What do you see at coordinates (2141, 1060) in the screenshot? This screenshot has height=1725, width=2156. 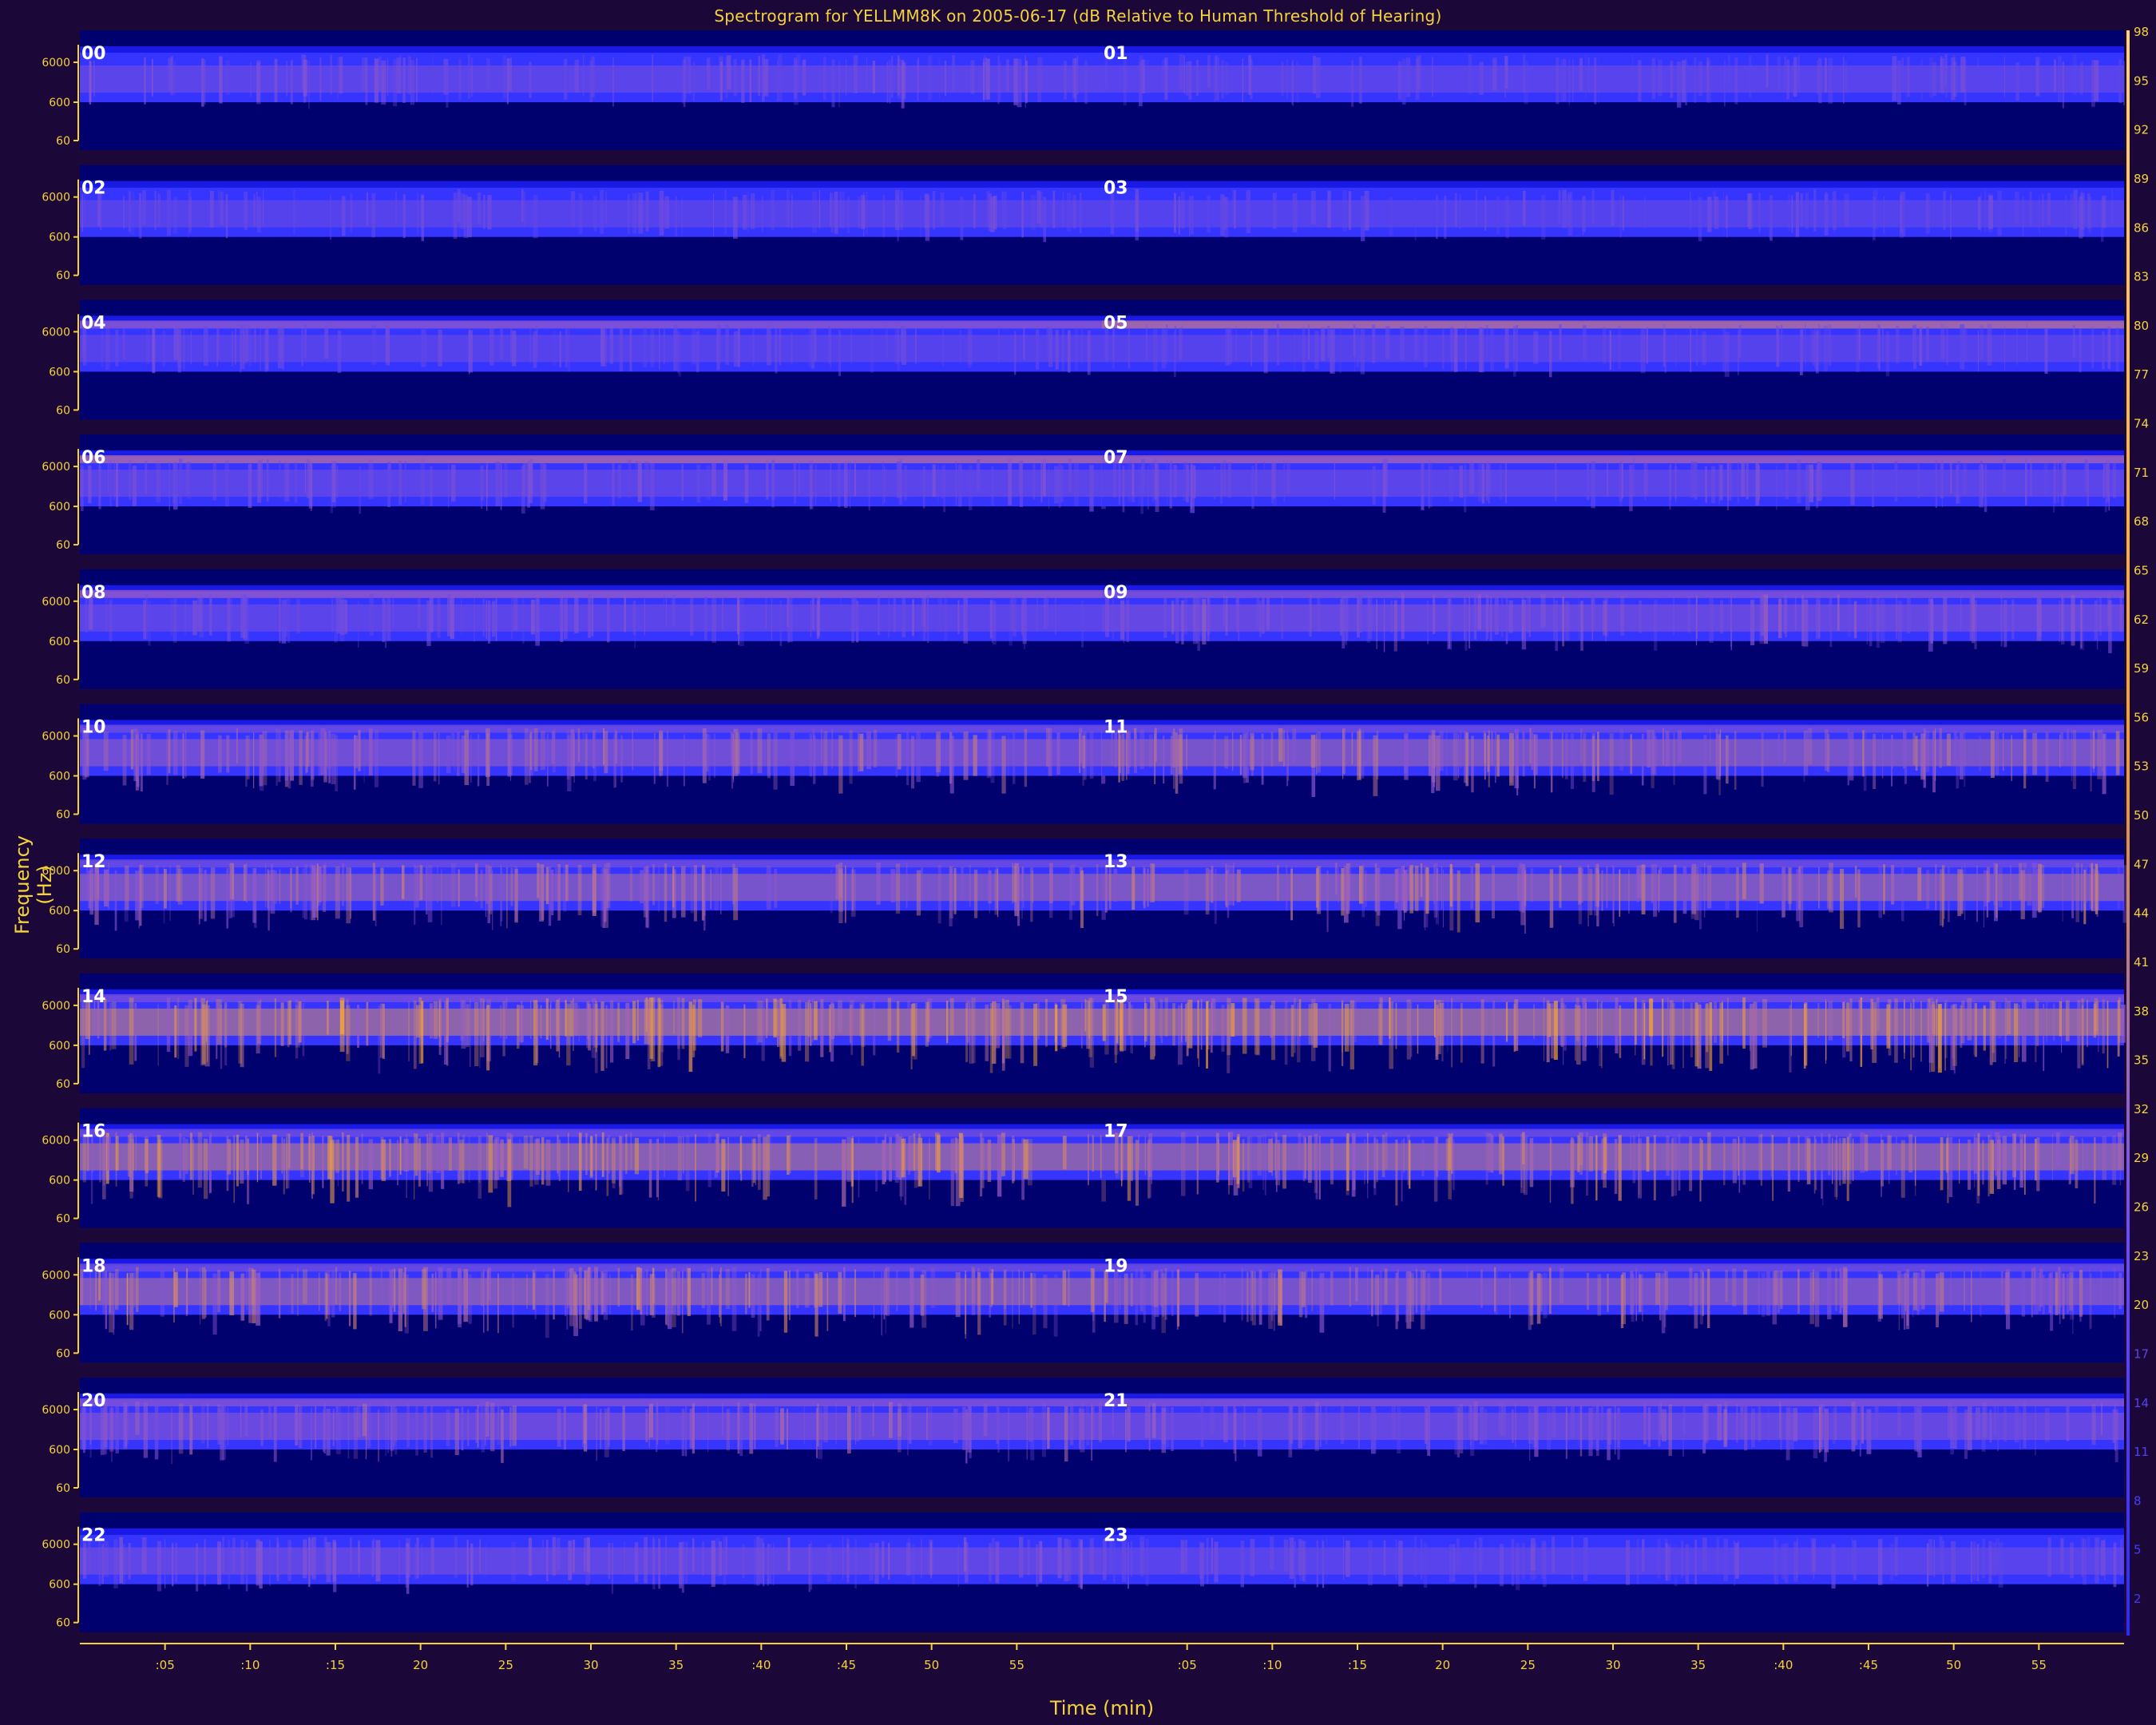 I see `colorbar-tick-label: 35` at bounding box center [2141, 1060].